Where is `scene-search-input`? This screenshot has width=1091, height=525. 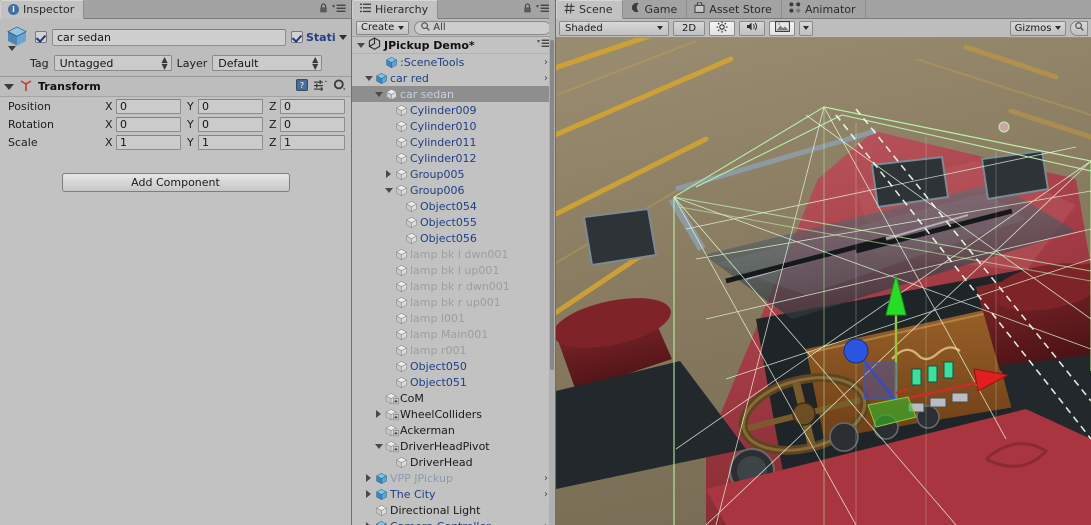
scene-search-input is located at coordinates (1079, 28).